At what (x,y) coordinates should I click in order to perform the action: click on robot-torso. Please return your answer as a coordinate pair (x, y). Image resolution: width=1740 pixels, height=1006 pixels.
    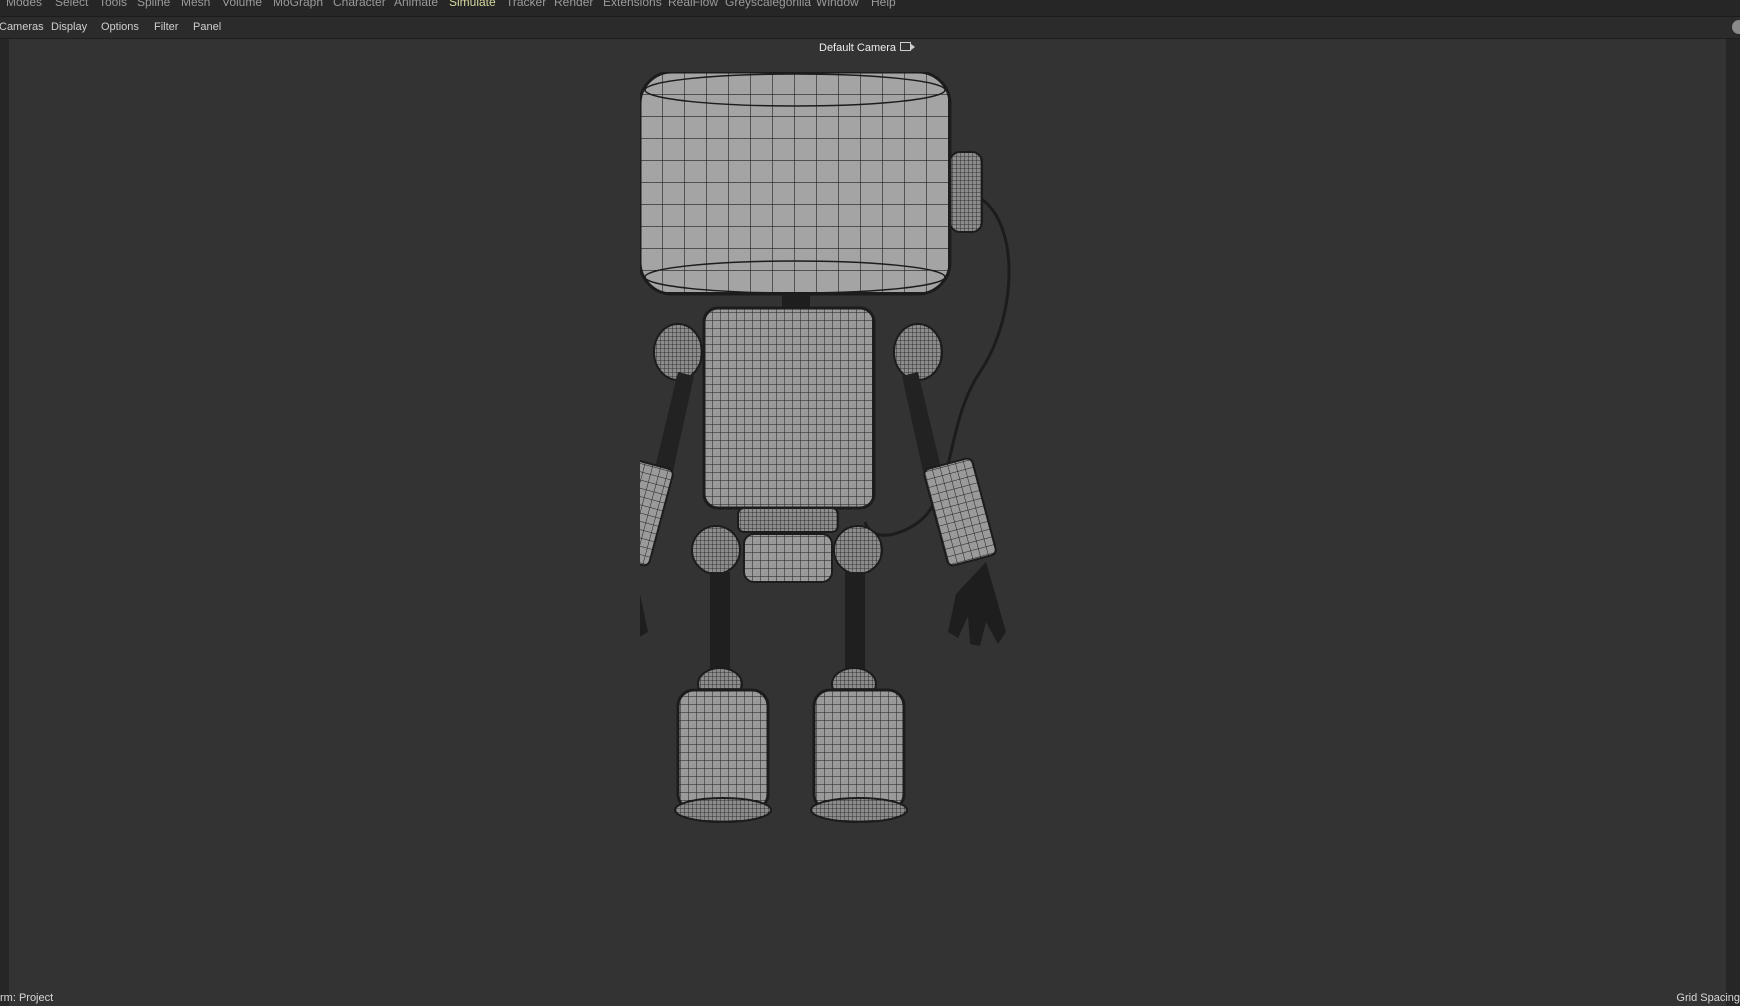
    Looking at the image, I should click on (789, 408).